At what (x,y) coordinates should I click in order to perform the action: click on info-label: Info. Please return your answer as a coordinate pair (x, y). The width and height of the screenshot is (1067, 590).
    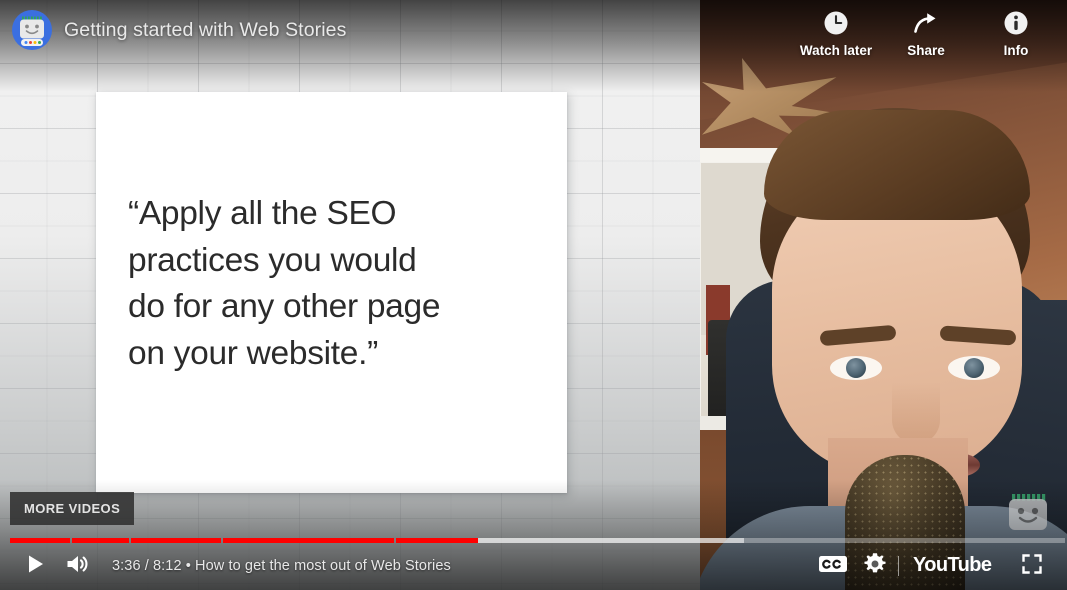
    Looking at the image, I should click on (1016, 50).